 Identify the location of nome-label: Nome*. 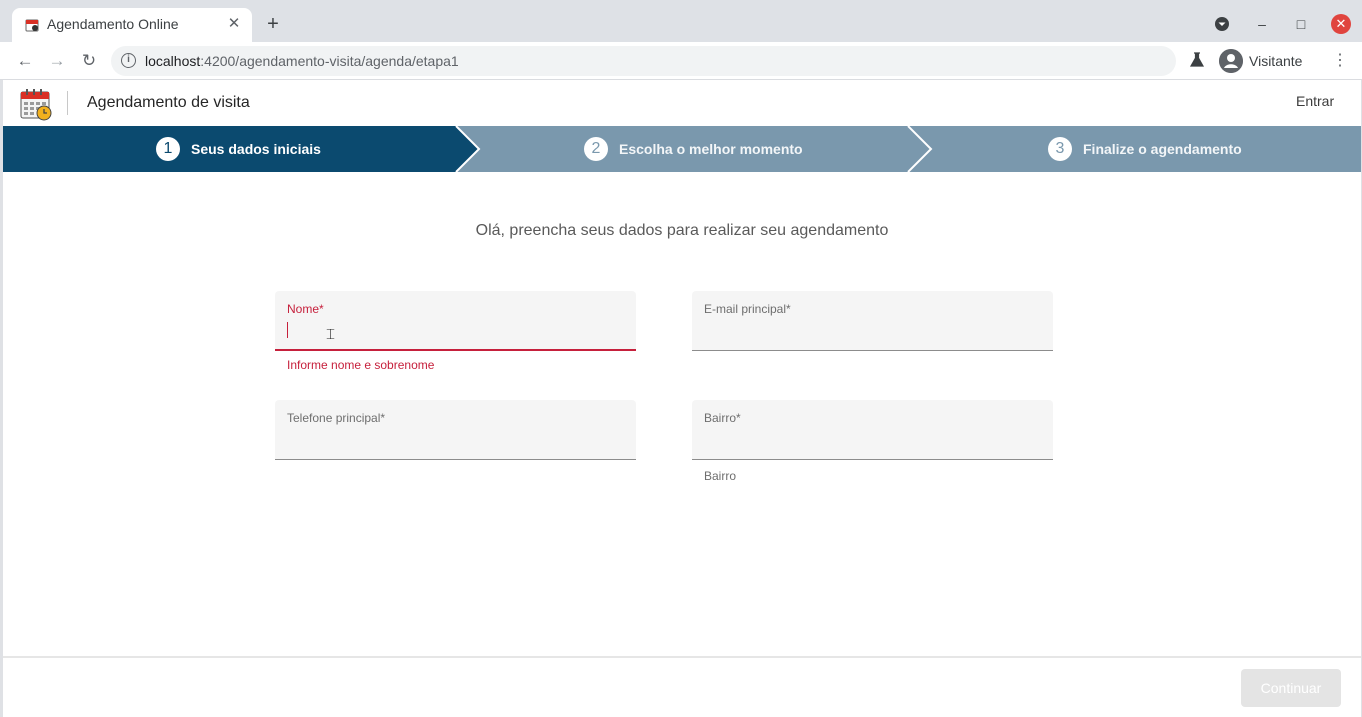
(305, 309).